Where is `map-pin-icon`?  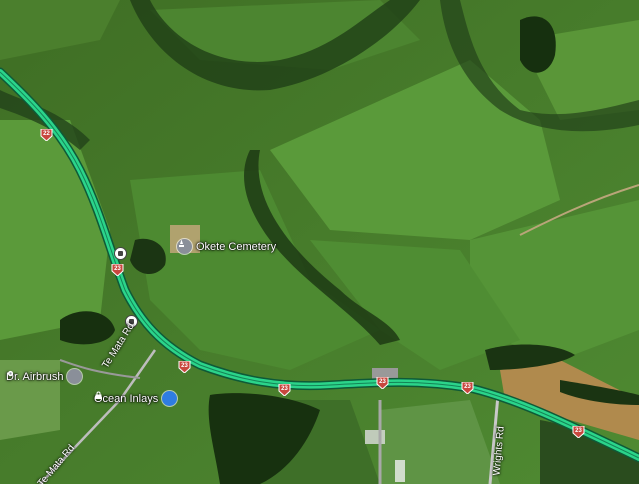
map-pin-icon is located at coordinates (45, 376).